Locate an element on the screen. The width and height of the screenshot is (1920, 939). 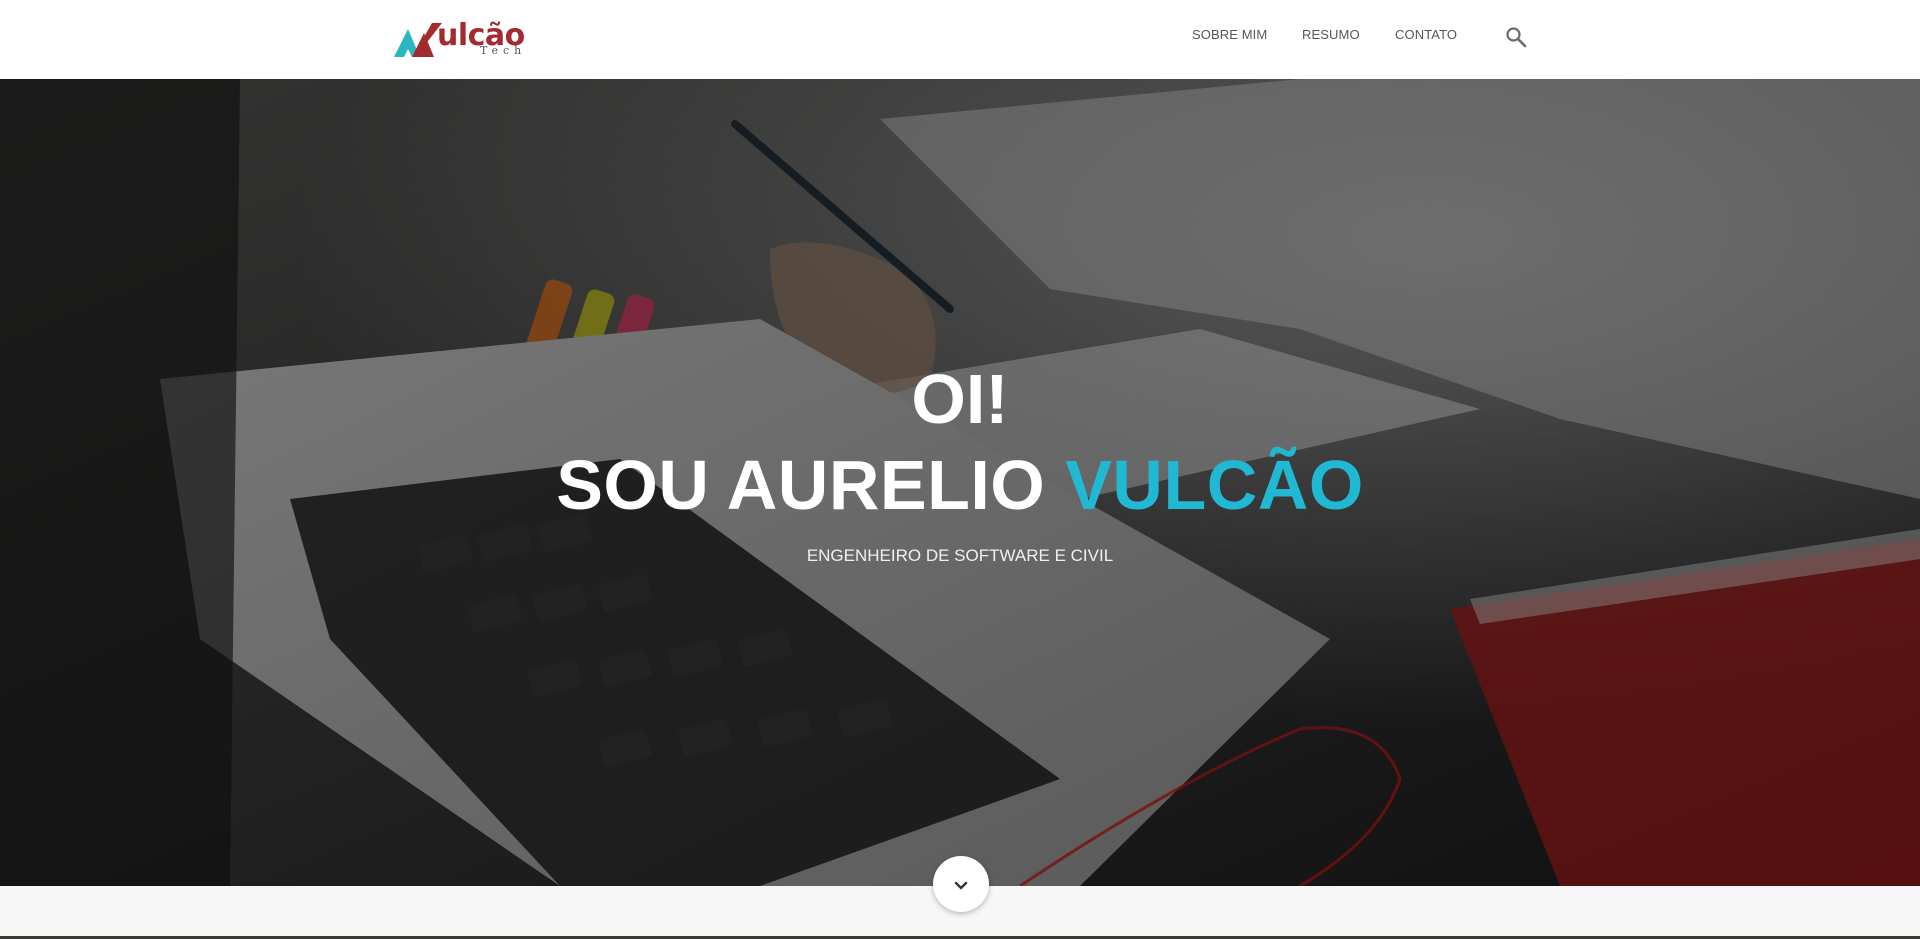
hero-name: SOU AURELIO VULCÃO is located at coordinates (960, 485).